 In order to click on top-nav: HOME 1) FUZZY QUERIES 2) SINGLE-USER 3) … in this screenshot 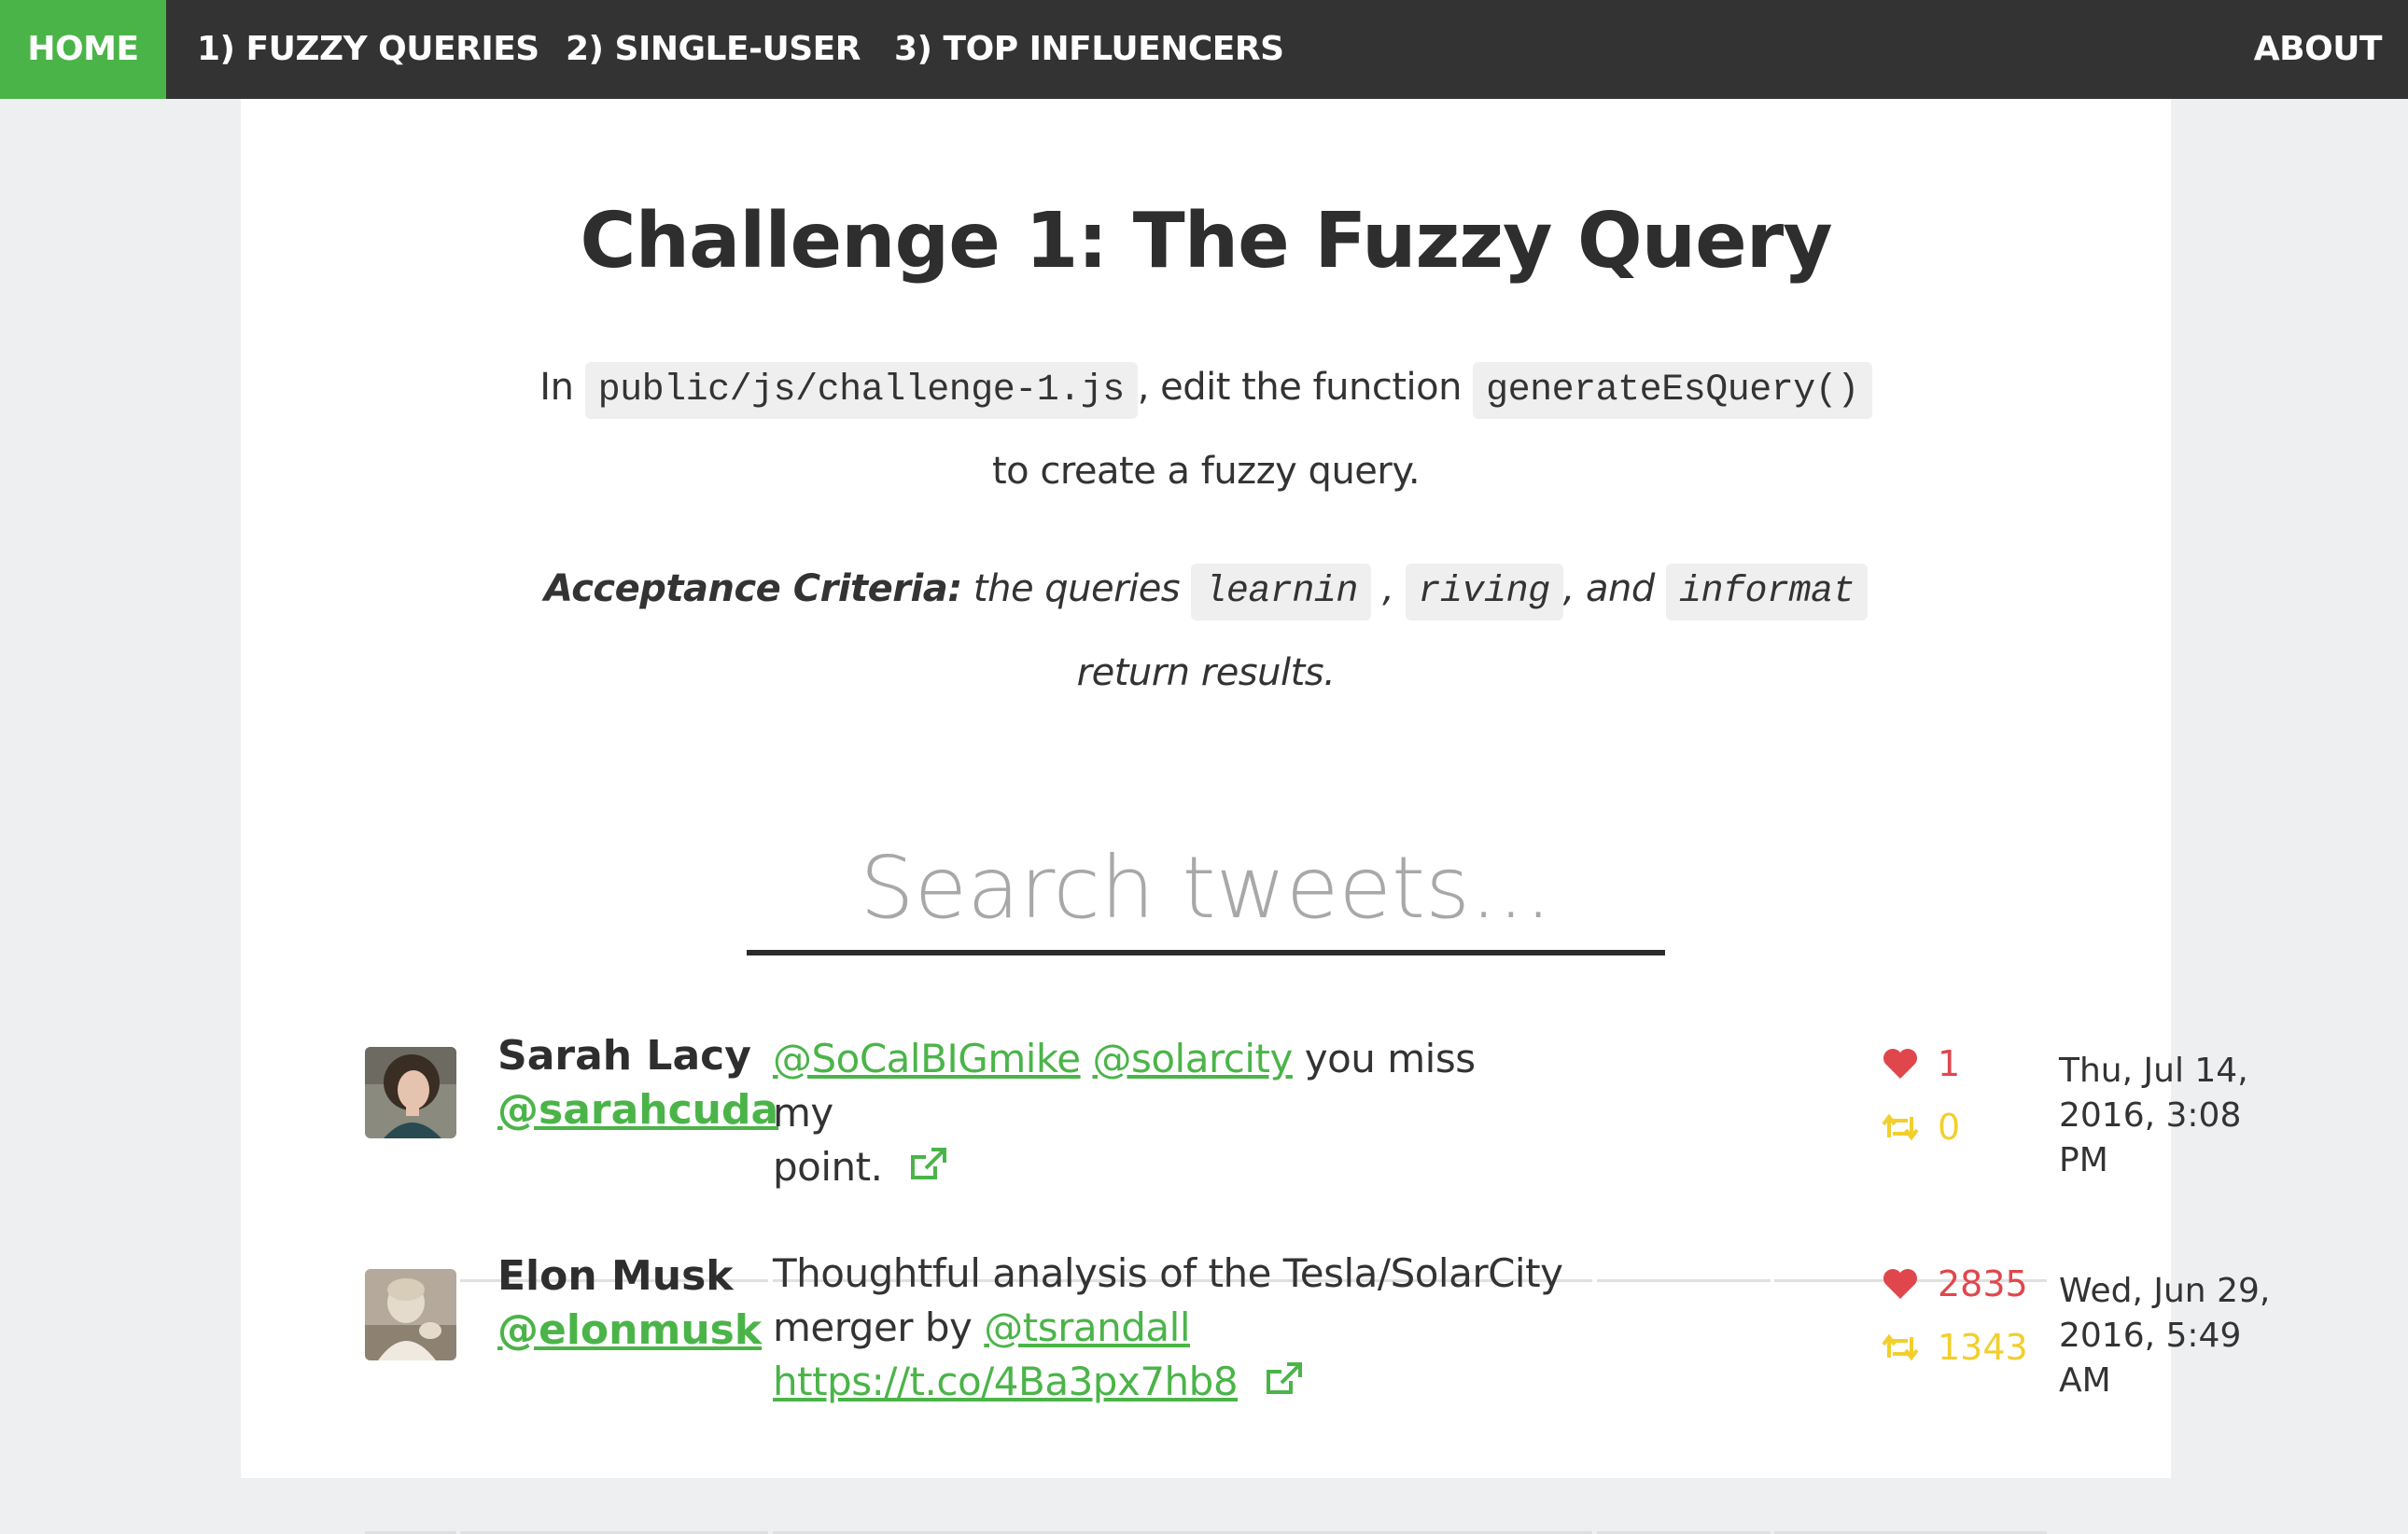, I will do `click(1204, 50)`.